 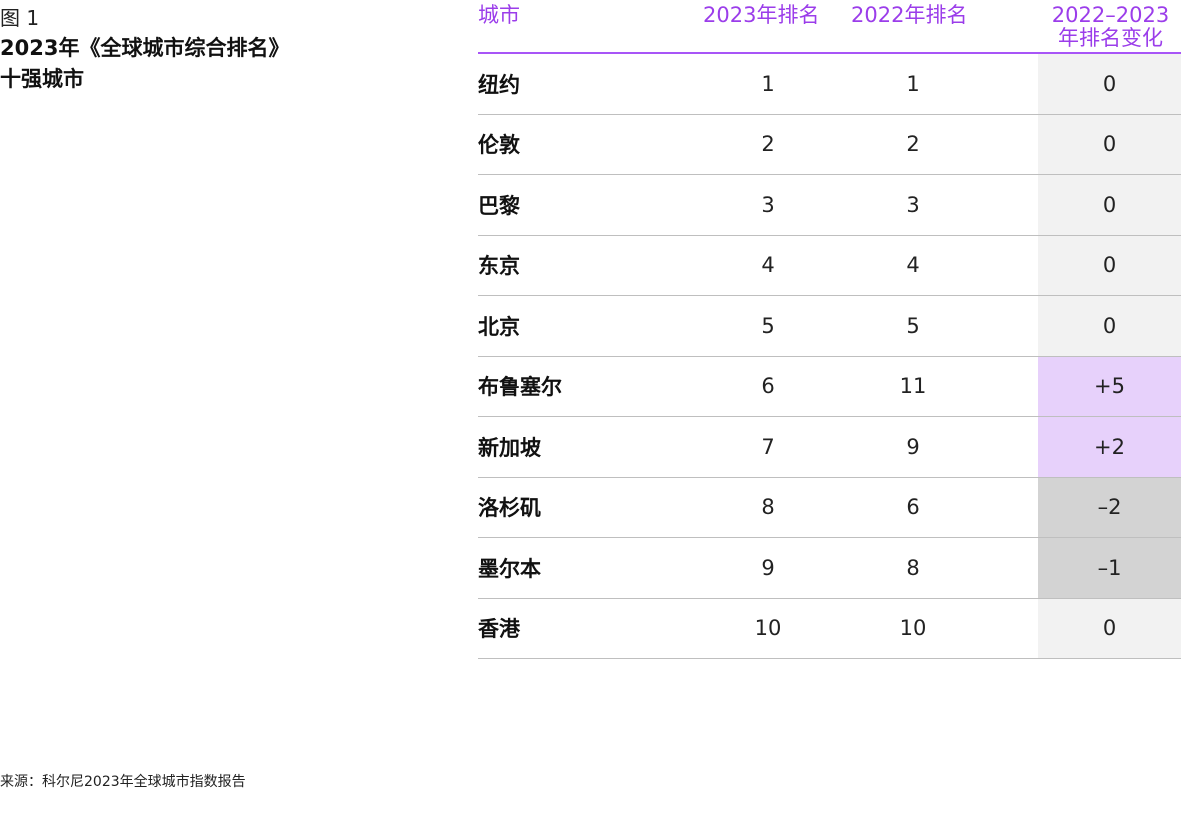 What do you see at coordinates (913, 144) in the screenshot?
I see `rank-2022: 2` at bounding box center [913, 144].